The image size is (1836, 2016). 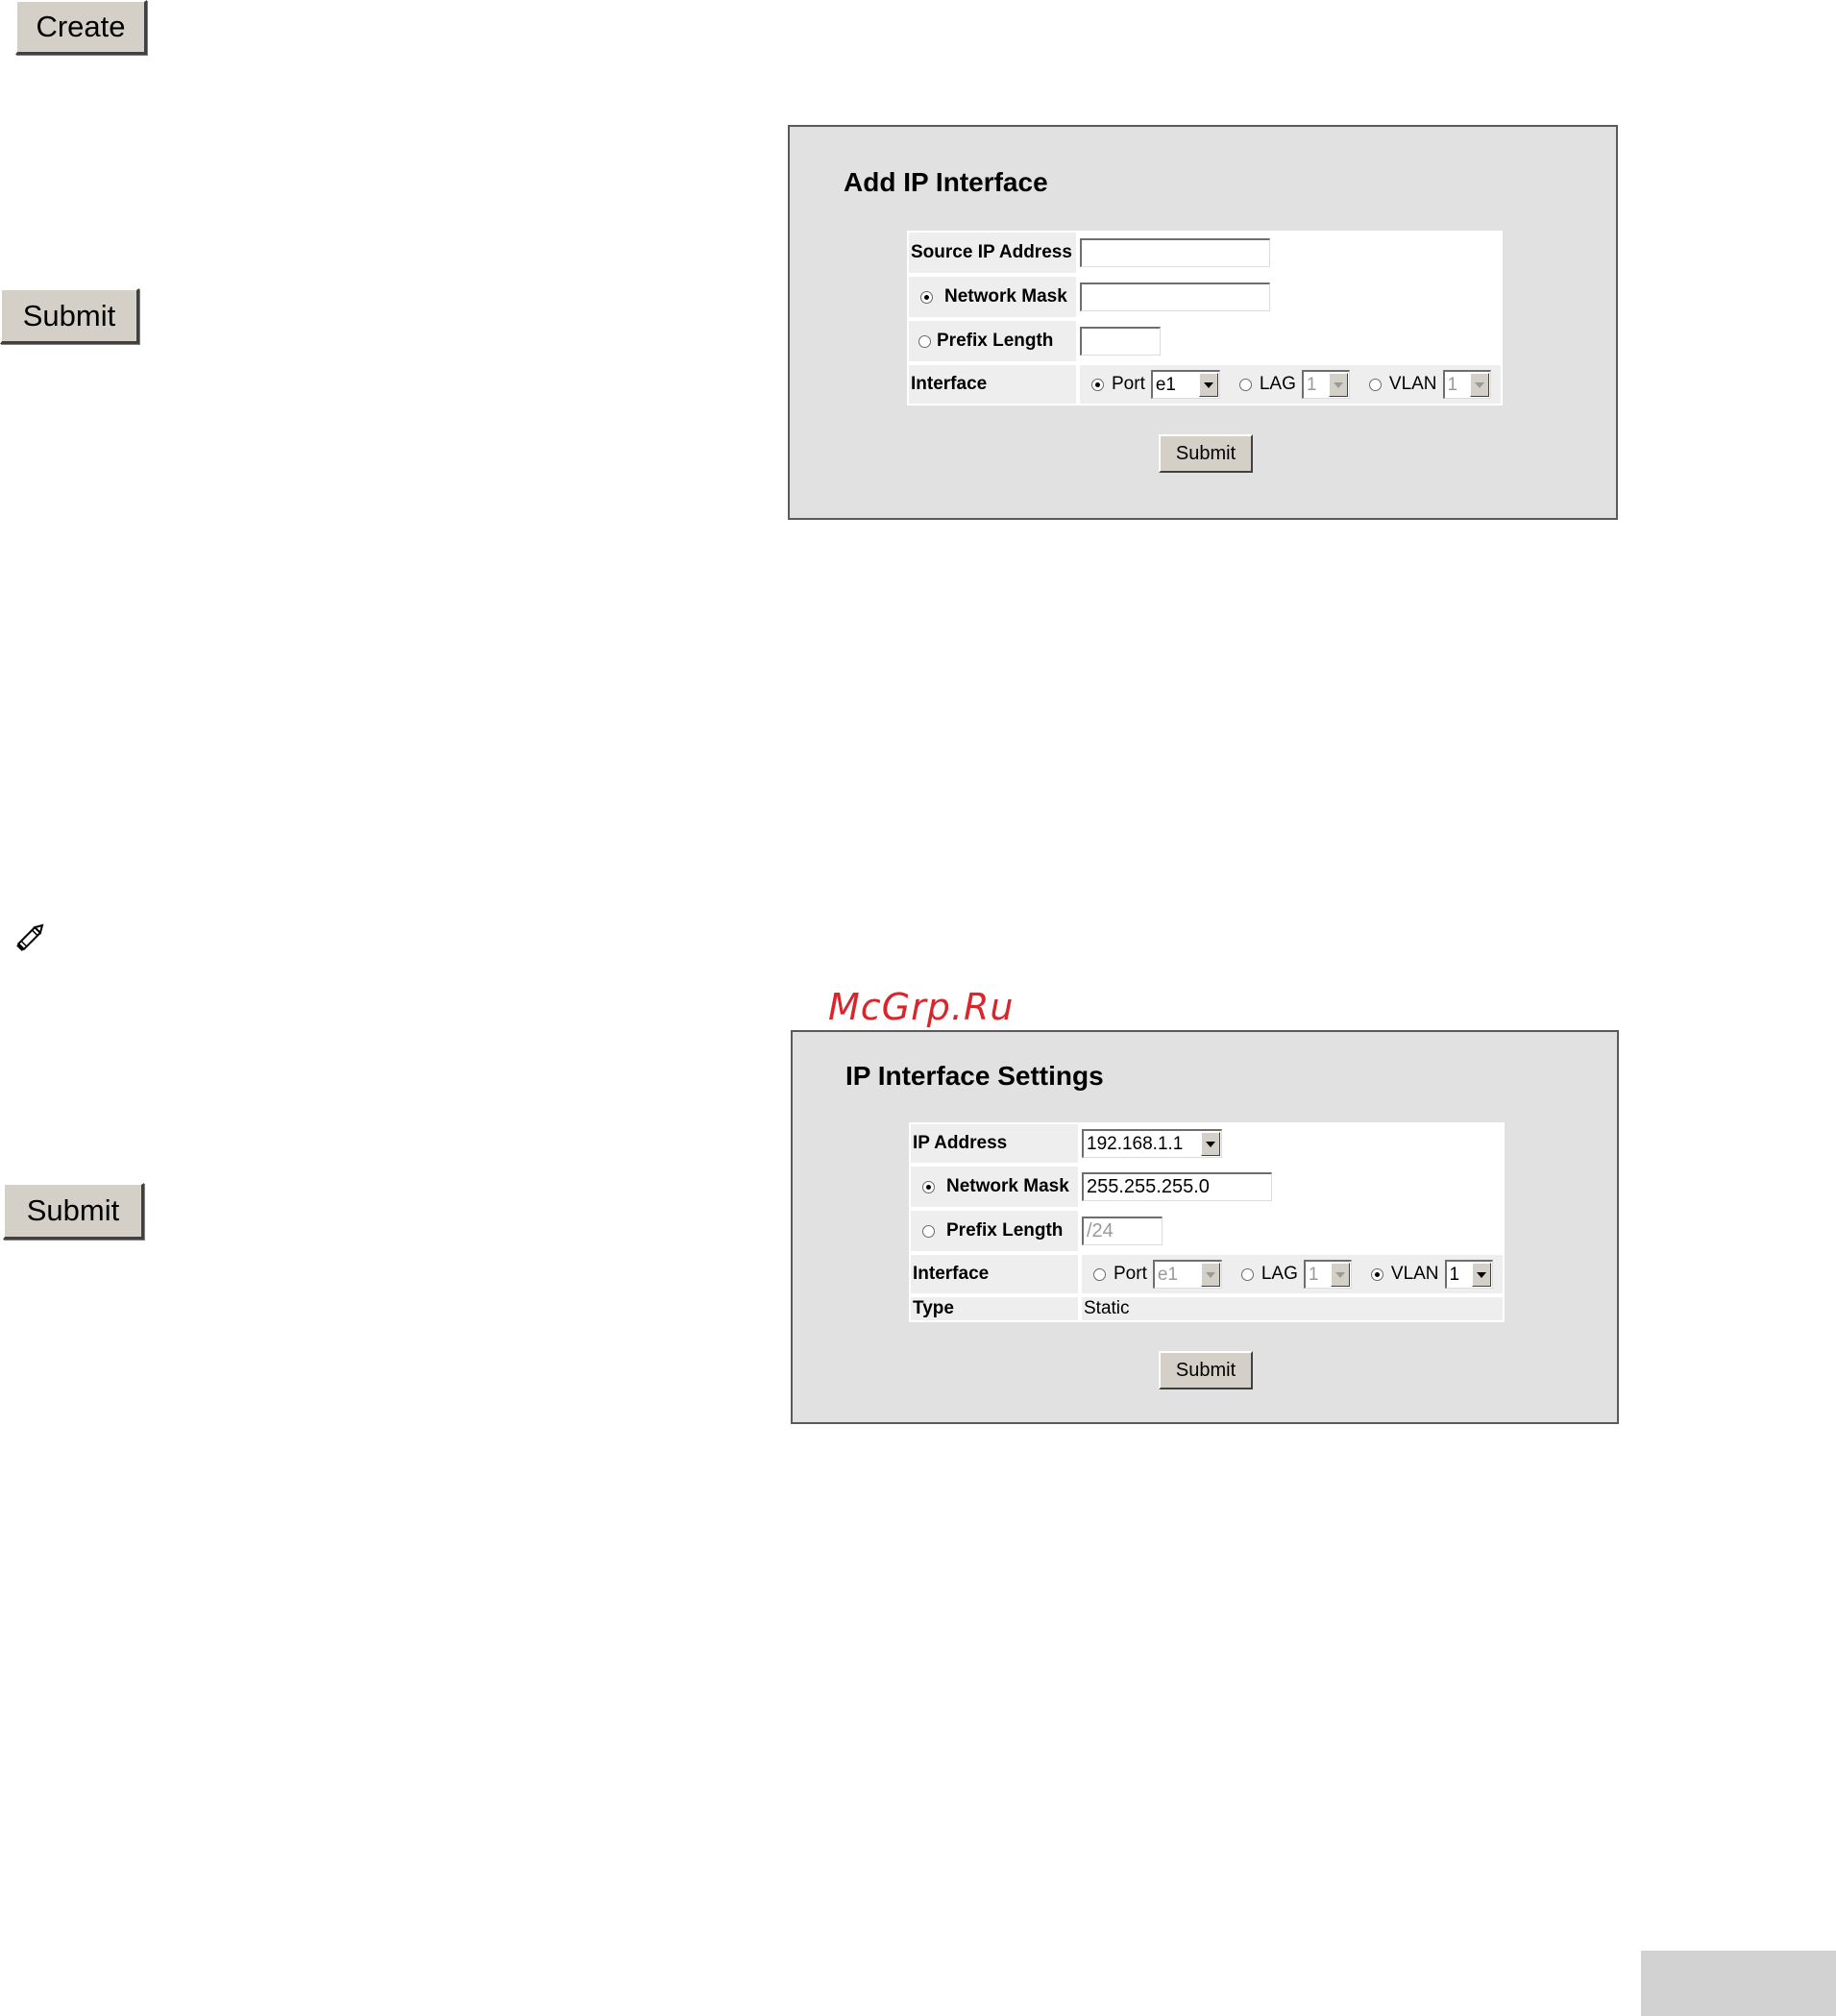 What do you see at coordinates (81, 27) in the screenshot?
I see `create-button: Create` at bounding box center [81, 27].